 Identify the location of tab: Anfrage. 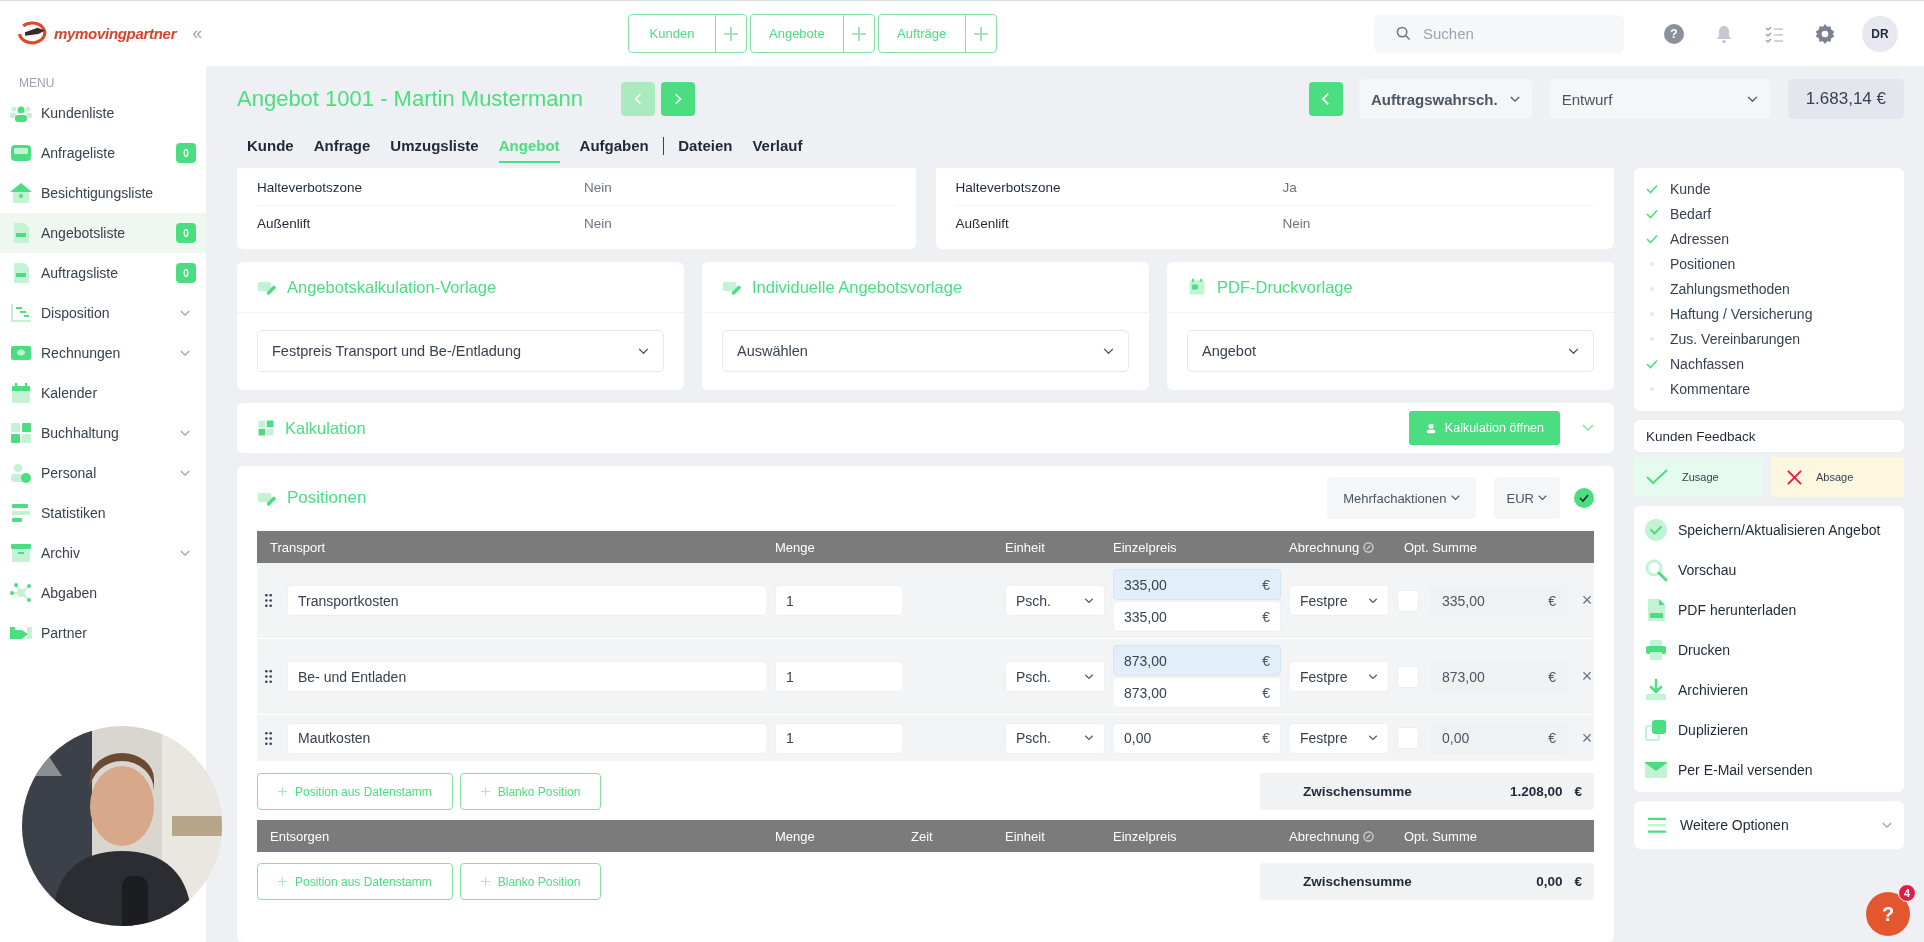
(342, 146).